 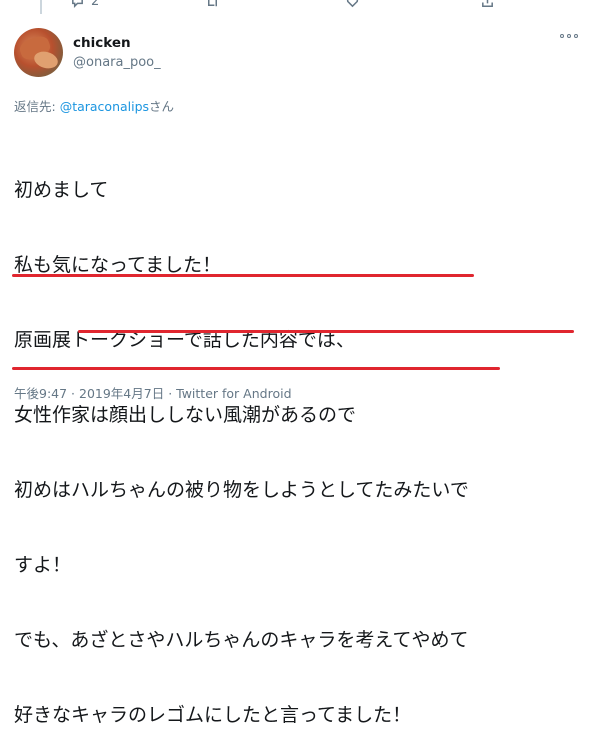 I want to click on tweet-line: 初めまして, so click(x=61, y=190).